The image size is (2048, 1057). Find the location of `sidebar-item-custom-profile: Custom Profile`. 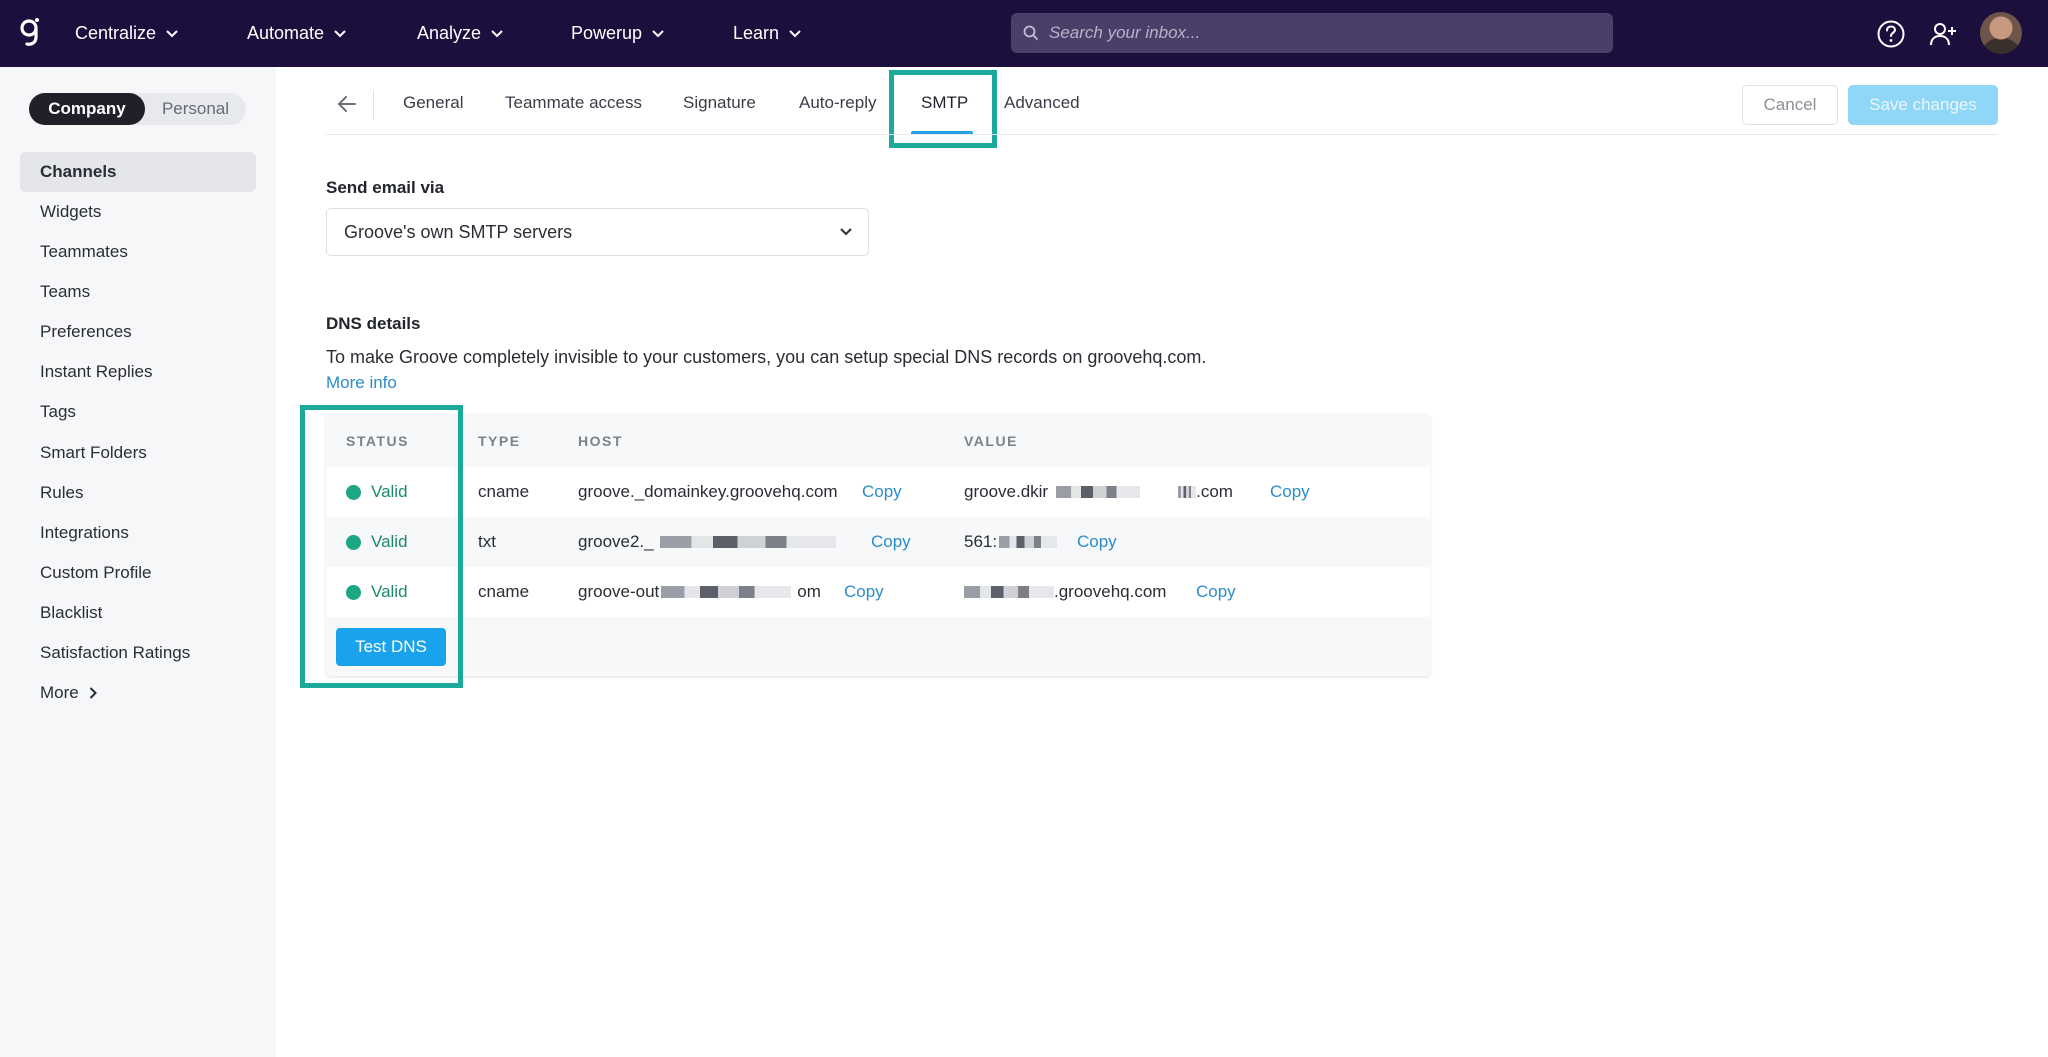

sidebar-item-custom-profile: Custom Profile is located at coordinates (138, 573).